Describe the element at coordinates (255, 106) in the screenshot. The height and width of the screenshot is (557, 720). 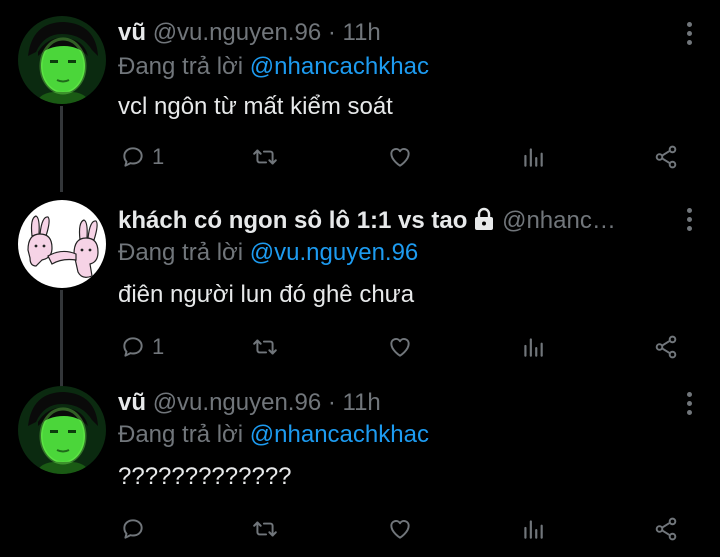
I see `tweet-text: vcl ngôn từ mất kiểm soát` at that location.